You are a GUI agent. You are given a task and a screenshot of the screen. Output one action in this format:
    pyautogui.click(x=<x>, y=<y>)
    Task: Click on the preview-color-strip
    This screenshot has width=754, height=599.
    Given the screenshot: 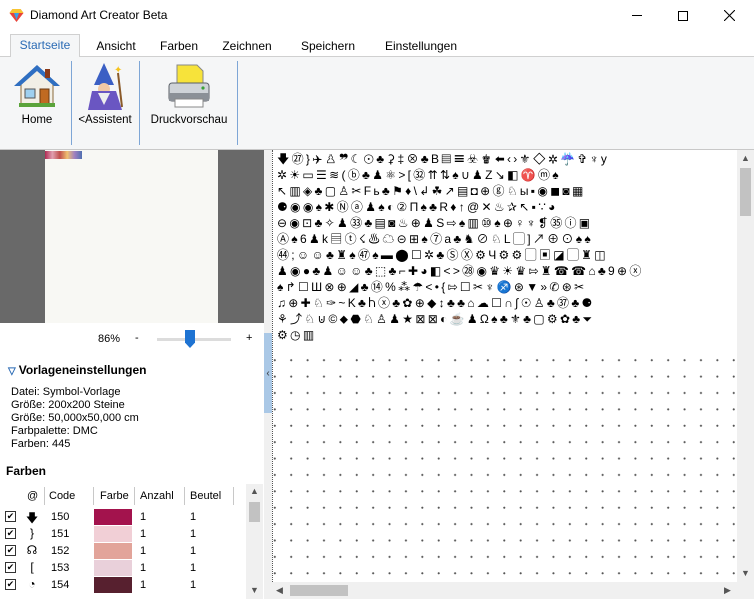 What is the action you would take?
    pyautogui.click(x=63, y=155)
    